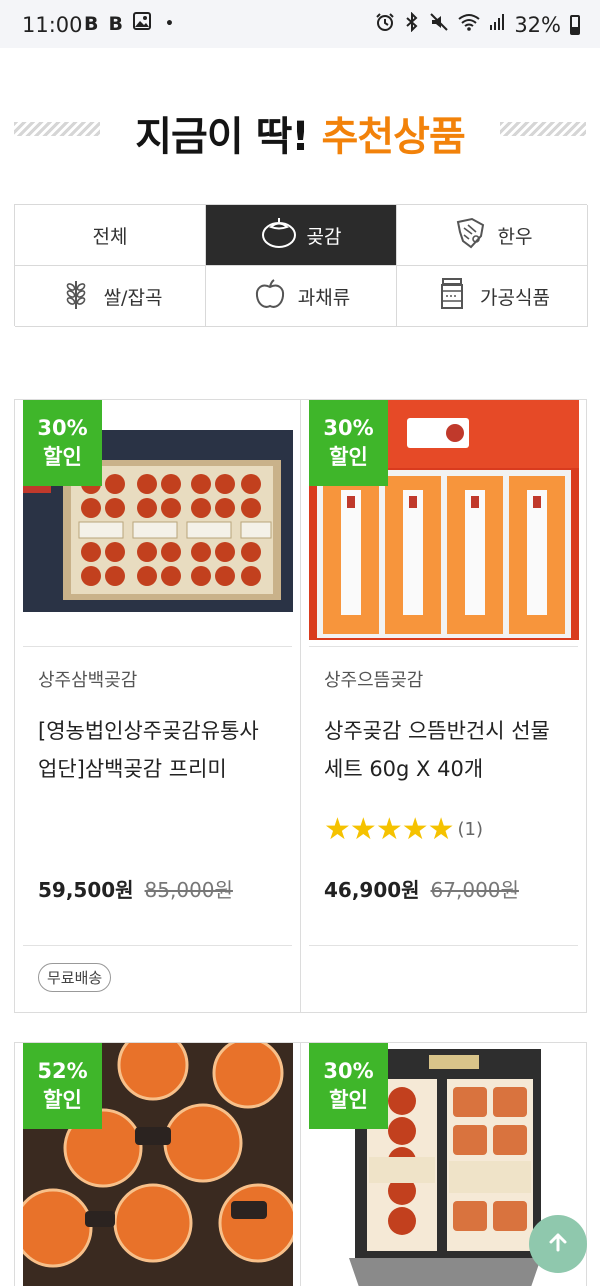 The width and height of the screenshot is (600, 1286). What do you see at coordinates (141, 23) in the screenshot?
I see `image-icon` at bounding box center [141, 23].